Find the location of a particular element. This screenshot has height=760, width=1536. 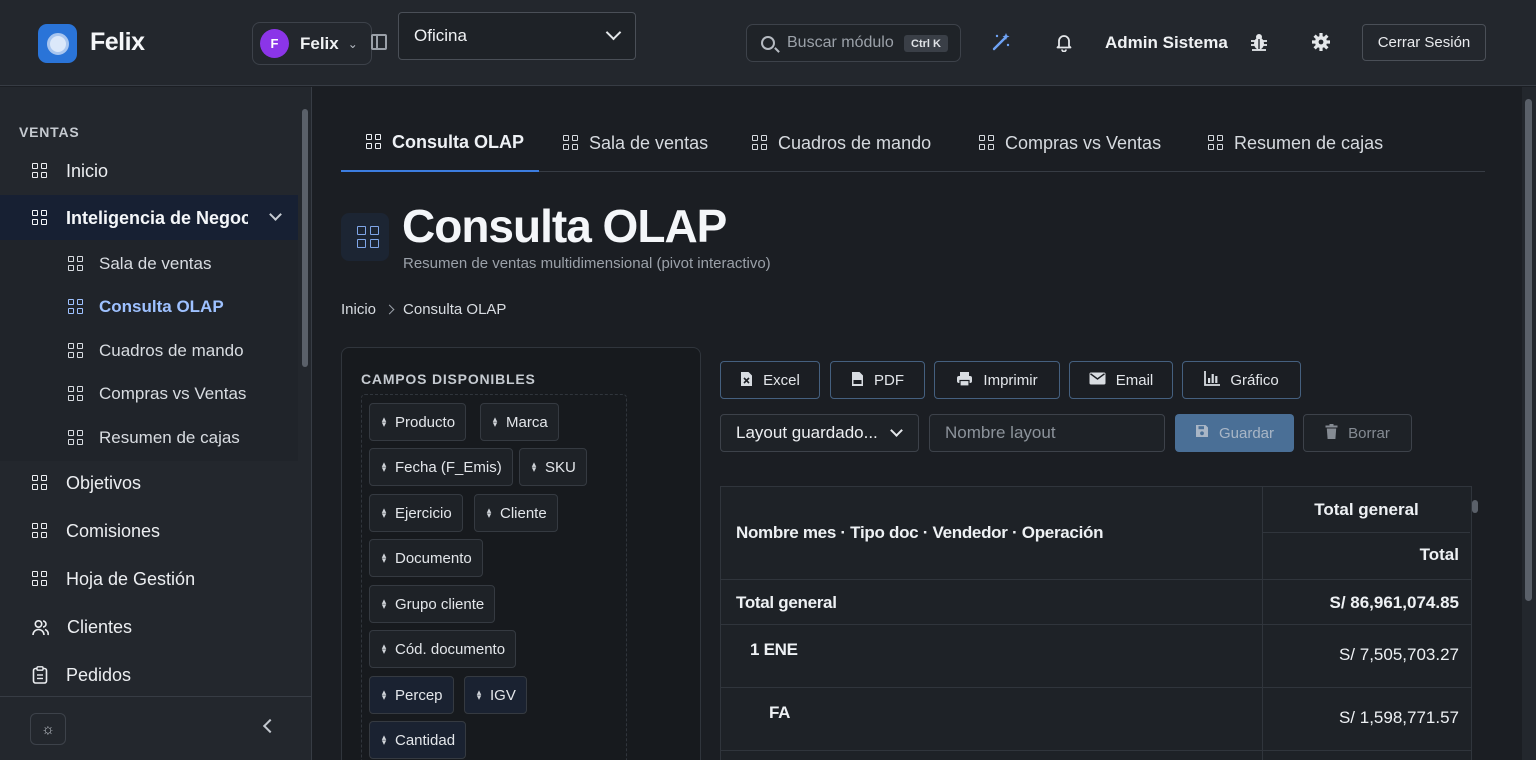

magic-wand-icon is located at coordinates (1001, 42).